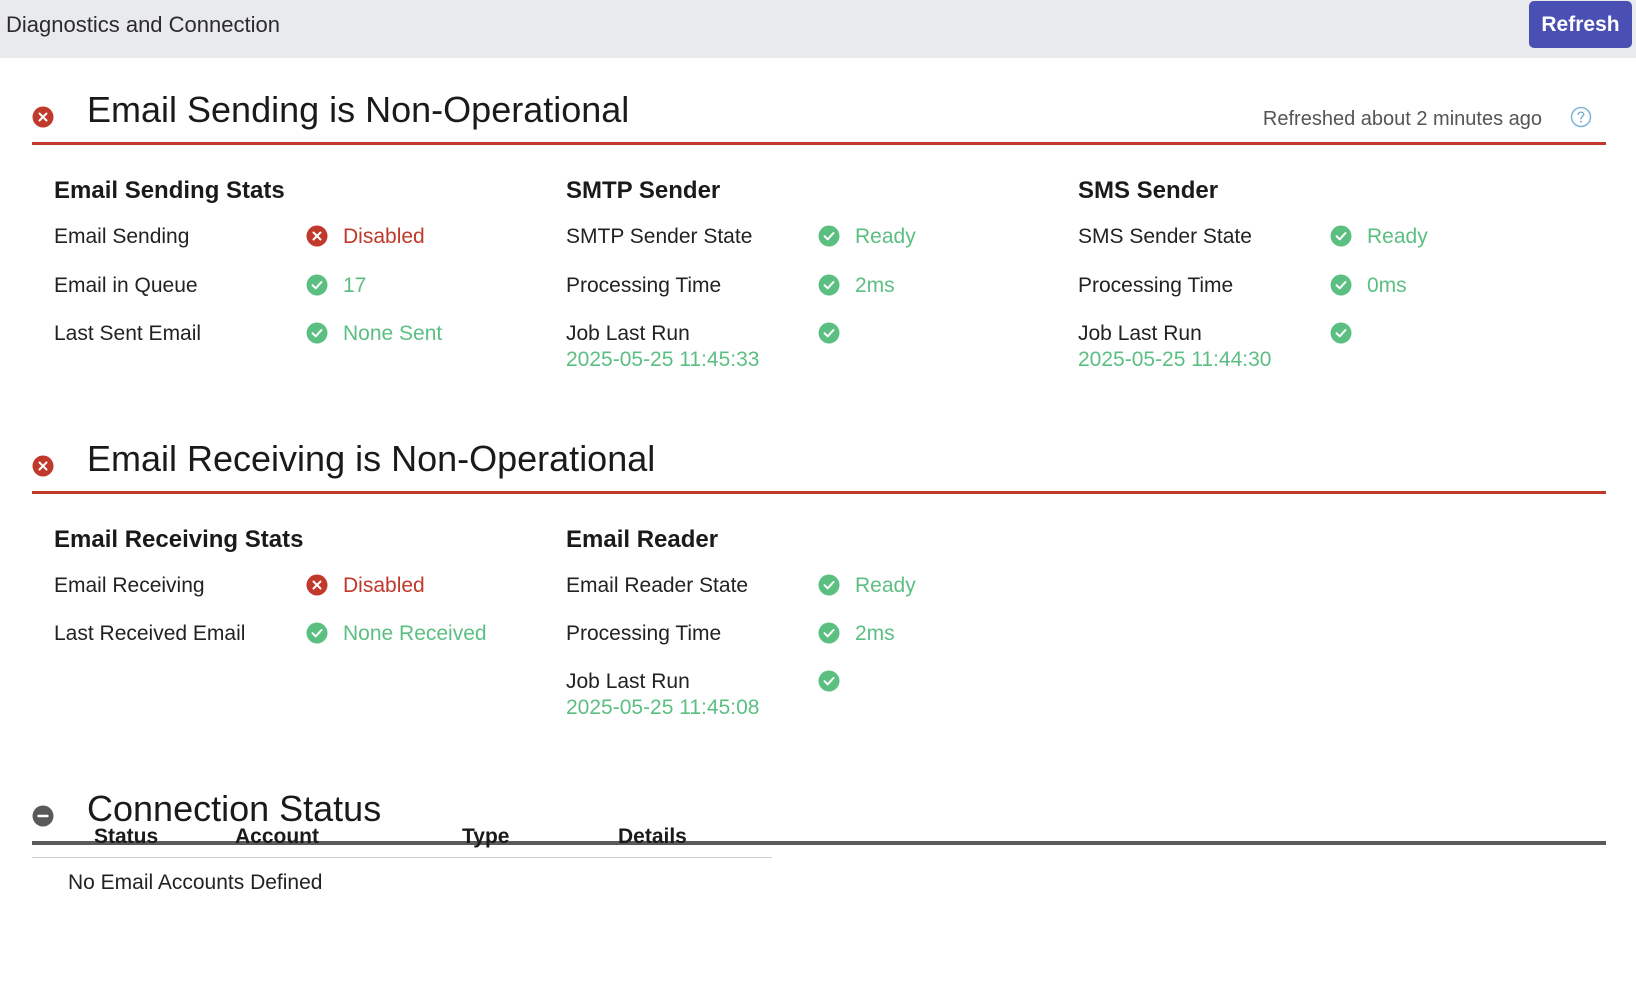 This screenshot has width=1636, height=996. I want to click on stat-value: None Sent, so click(393, 333).